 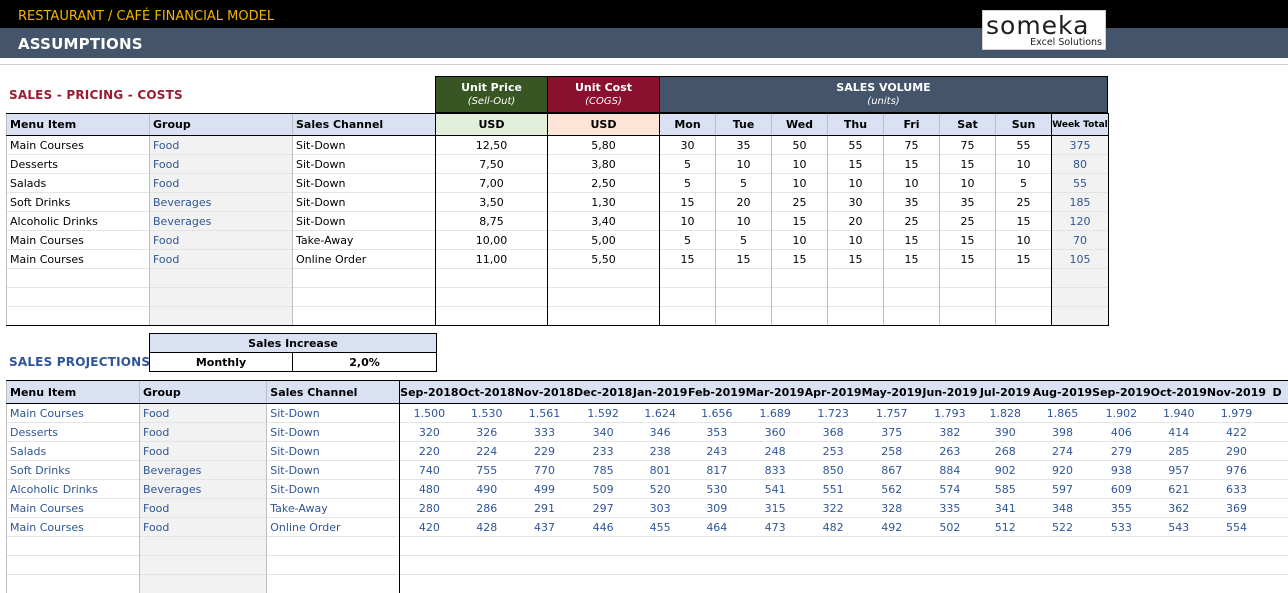 What do you see at coordinates (604, 202) in the screenshot?
I see `unit-cost-cell: 1,30` at bounding box center [604, 202].